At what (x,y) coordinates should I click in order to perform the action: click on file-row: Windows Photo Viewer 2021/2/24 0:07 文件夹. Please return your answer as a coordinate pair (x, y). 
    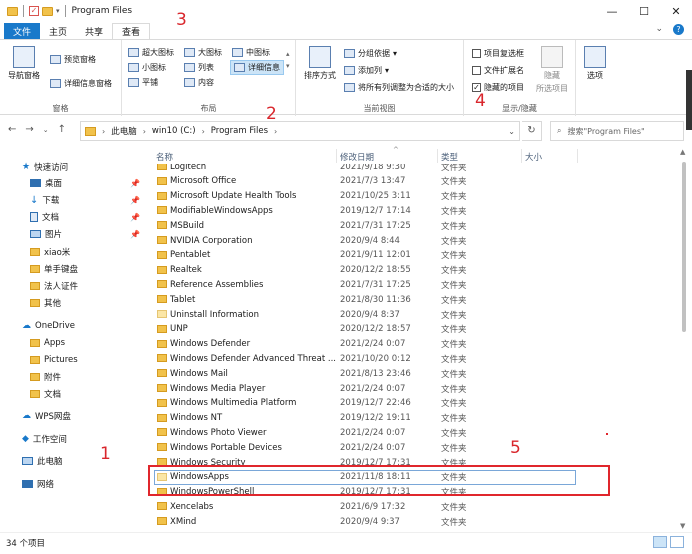
    Looking at the image, I should click on (414, 432).